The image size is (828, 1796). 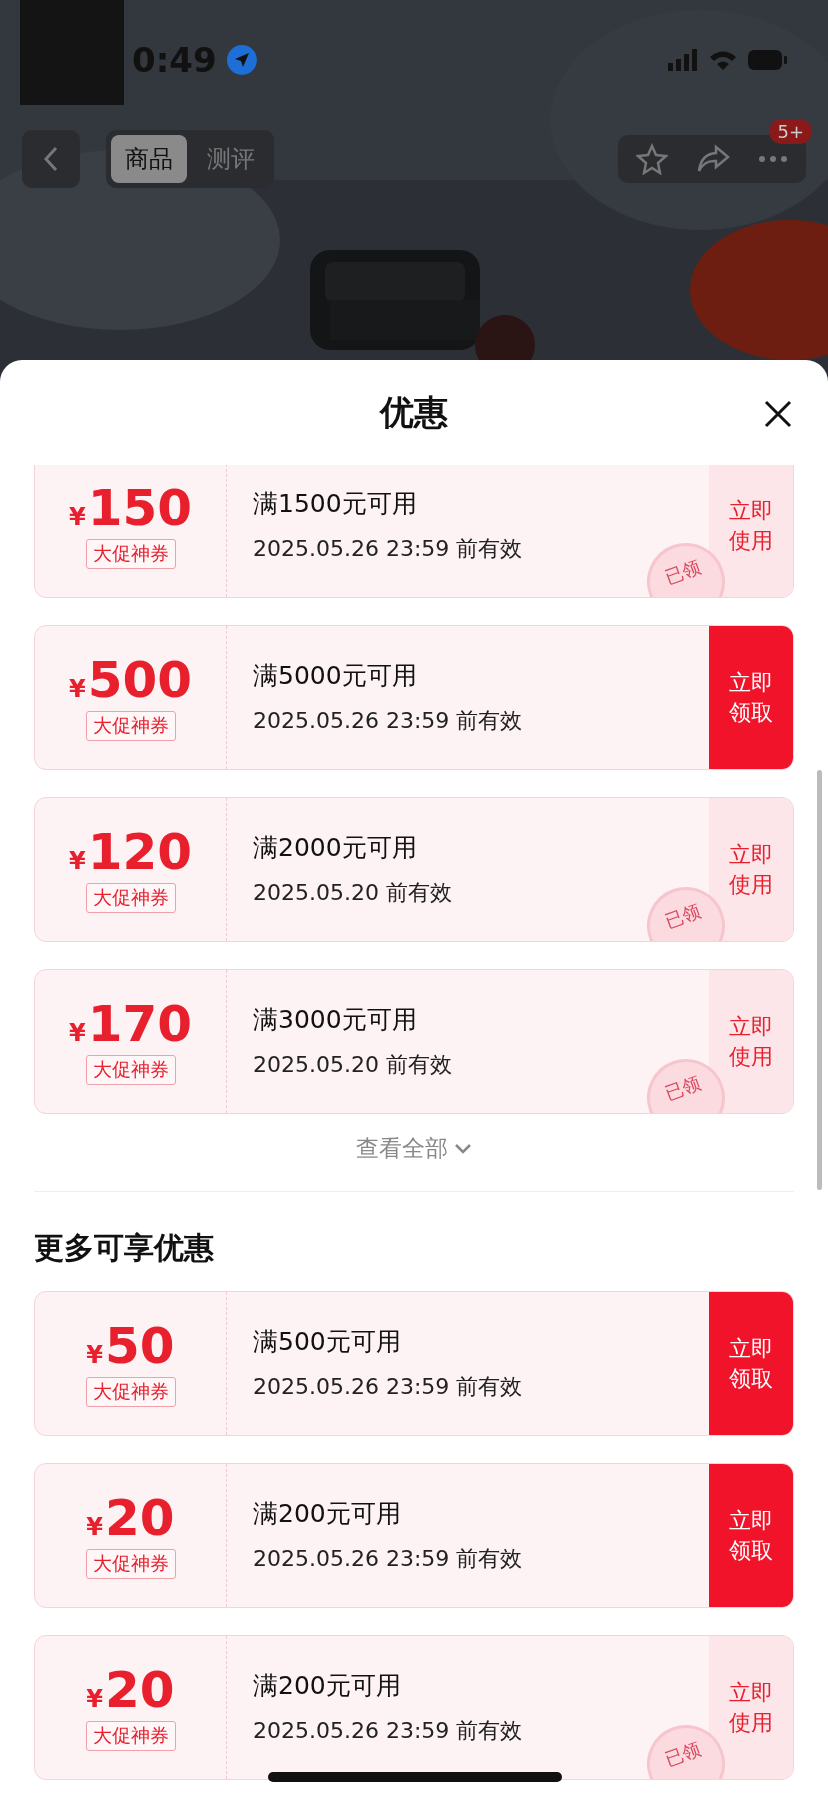 What do you see at coordinates (335, 676) in the screenshot?
I see `coupon-condition: 满5000元可用` at bounding box center [335, 676].